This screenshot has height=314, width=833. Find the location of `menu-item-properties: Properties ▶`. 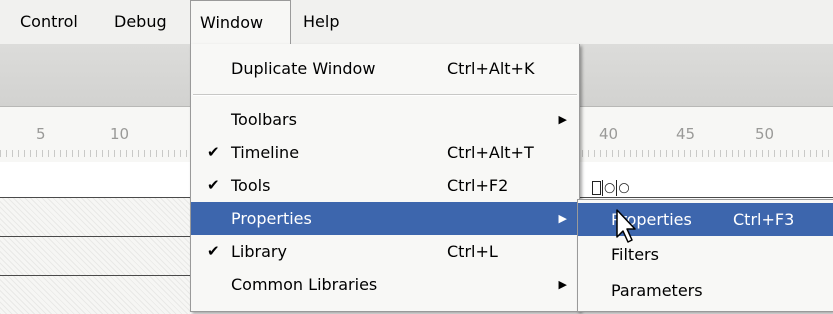

menu-item-properties: Properties ▶ is located at coordinates (385, 218).